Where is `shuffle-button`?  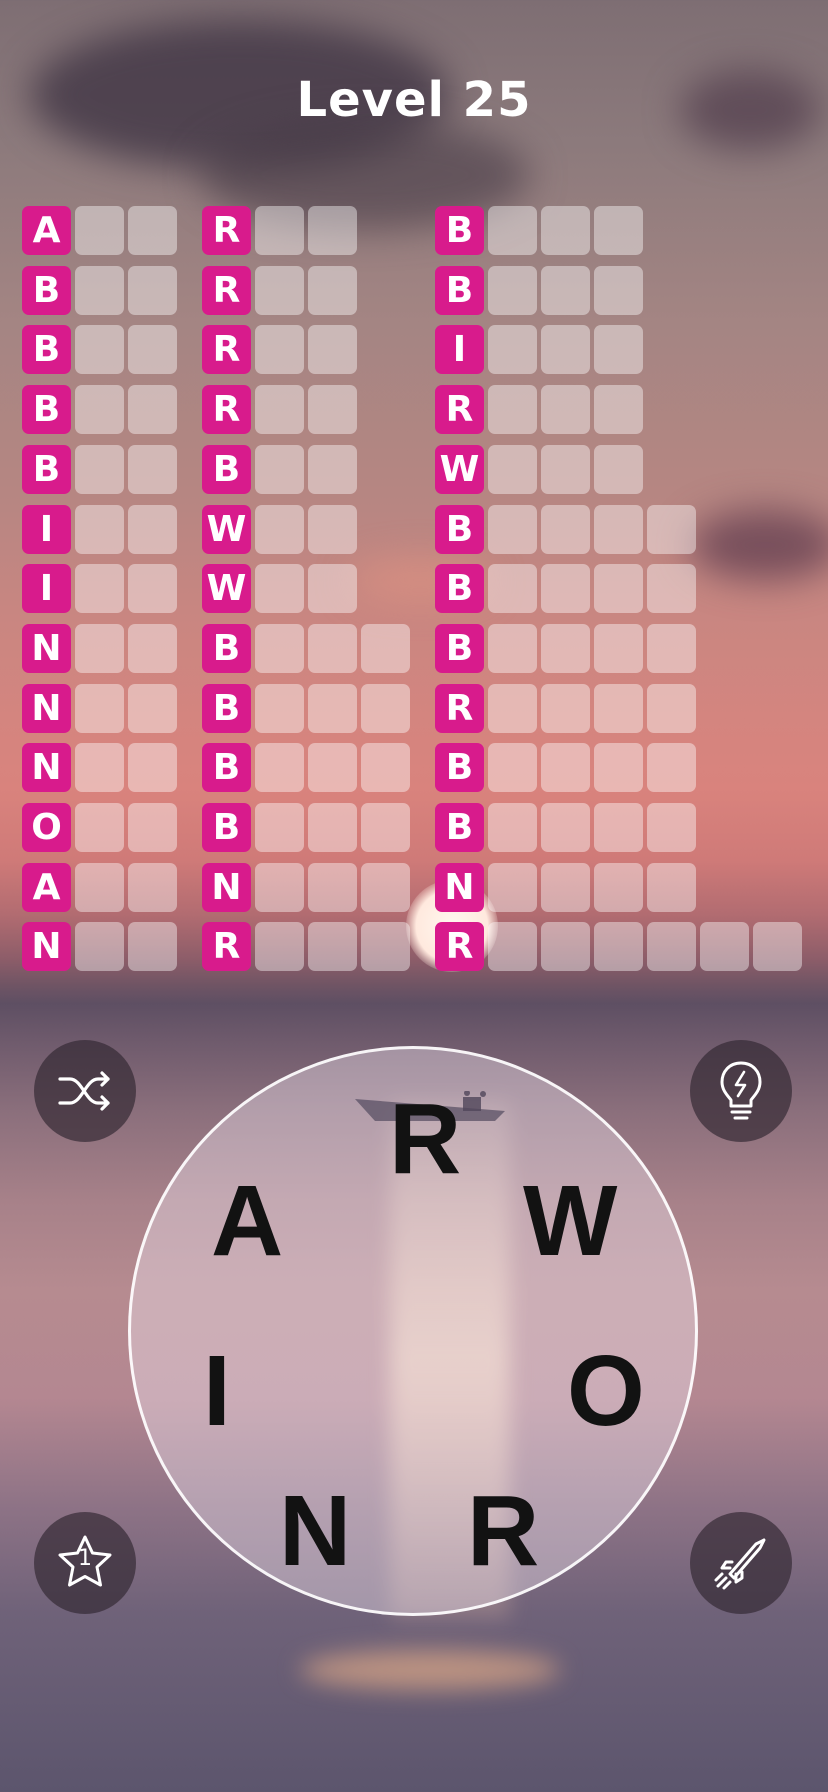 shuffle-button is located at coordinates (85, 1091).